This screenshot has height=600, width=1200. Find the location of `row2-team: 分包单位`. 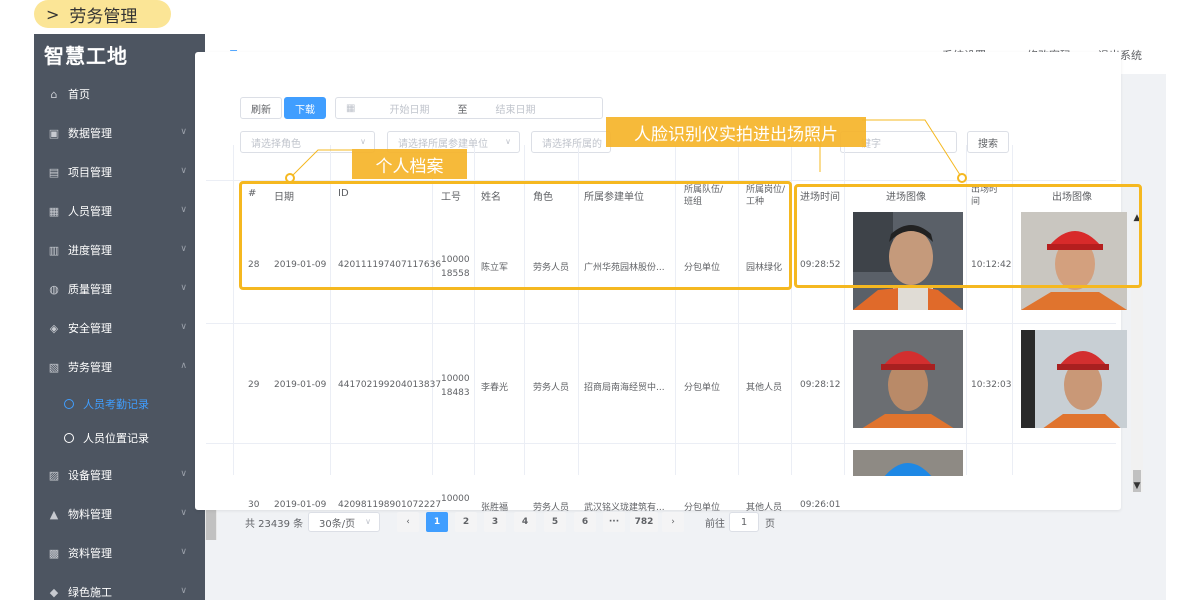

row2-team: 分包单位 is located at coordinates (702, 388).